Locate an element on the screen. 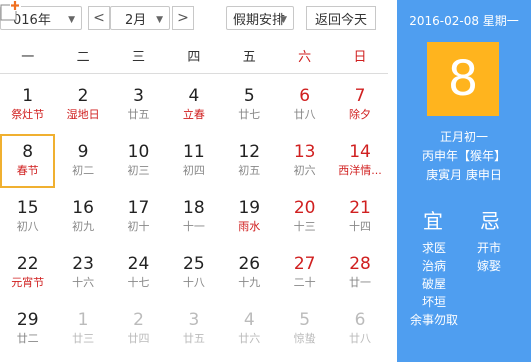 Image resolution: width=531 pixels, height=362 pixels. day-number: 18 is located at coordinates (194, 208).